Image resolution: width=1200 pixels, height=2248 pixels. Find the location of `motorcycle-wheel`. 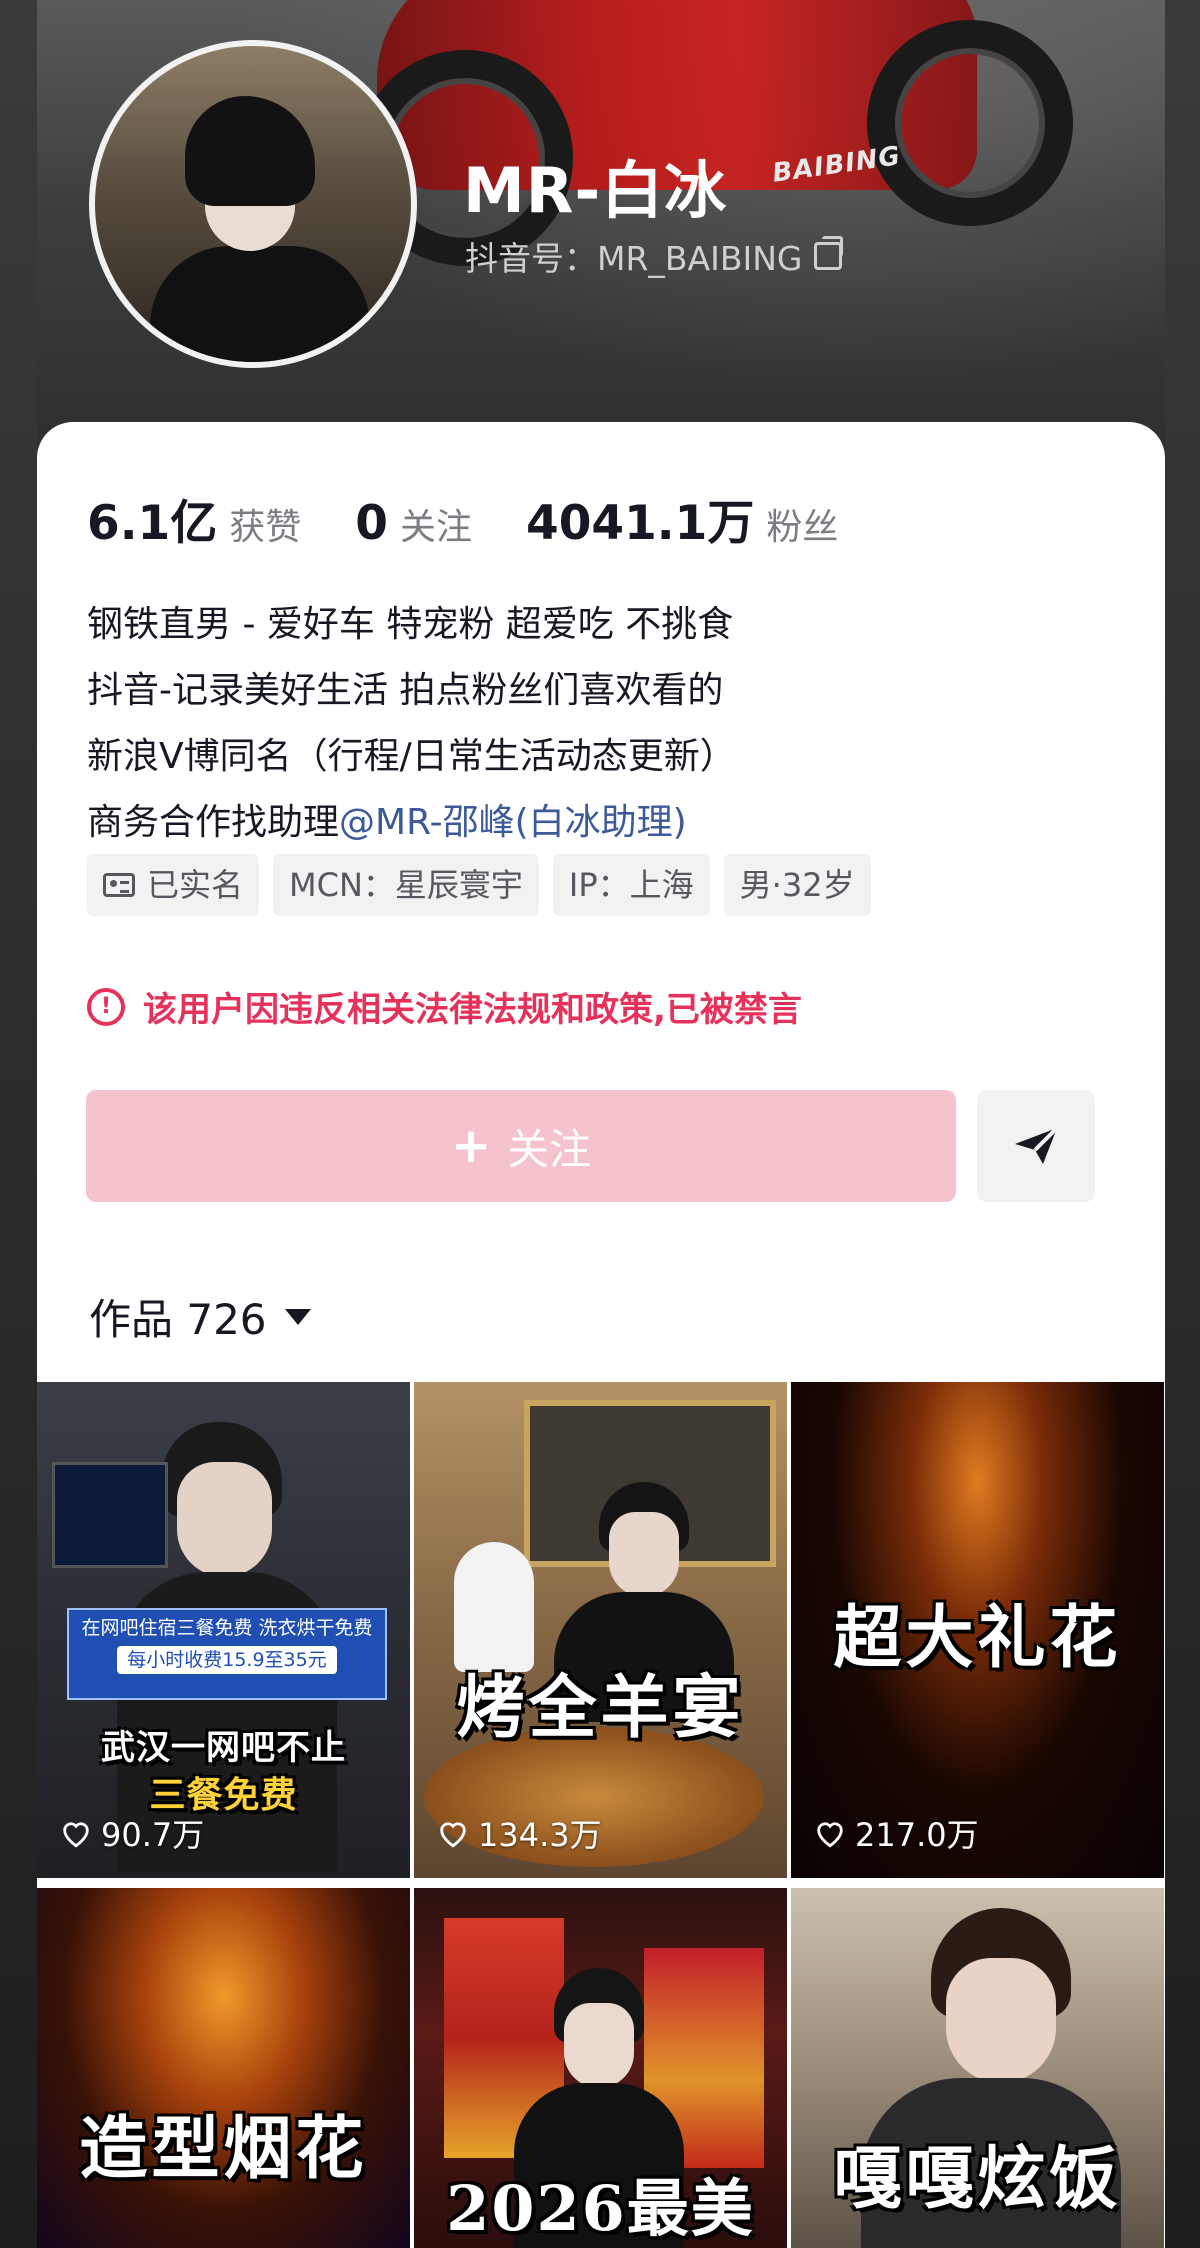

motorcycle-wheel is located at coordinates (970, 123).